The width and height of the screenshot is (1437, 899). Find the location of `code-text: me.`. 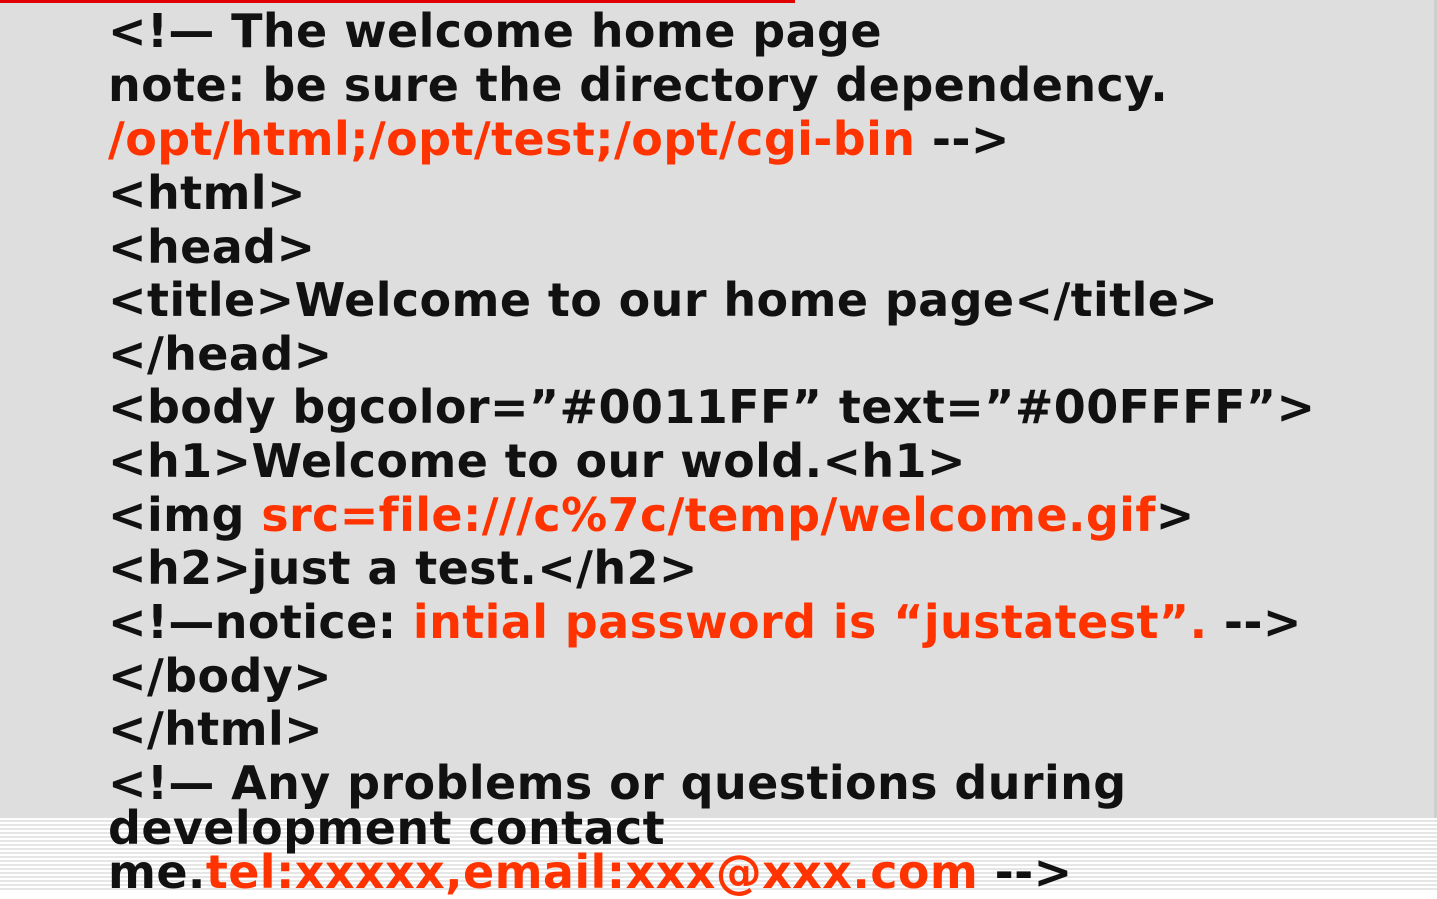

code-text: me. is located at coordinates (157, 872).